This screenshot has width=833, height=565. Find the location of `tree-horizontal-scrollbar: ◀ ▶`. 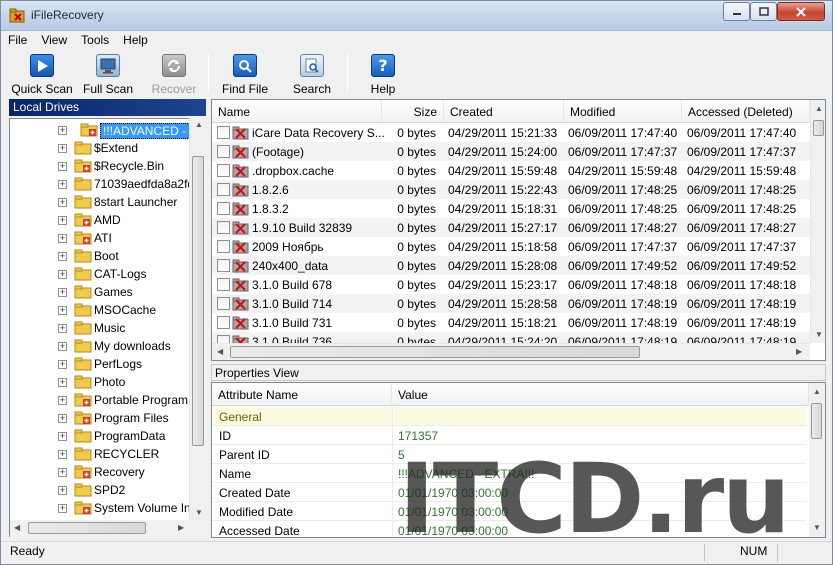

tree-horizontal-scrollbar: ◀ ▶ is located at coordinates (99, 528).